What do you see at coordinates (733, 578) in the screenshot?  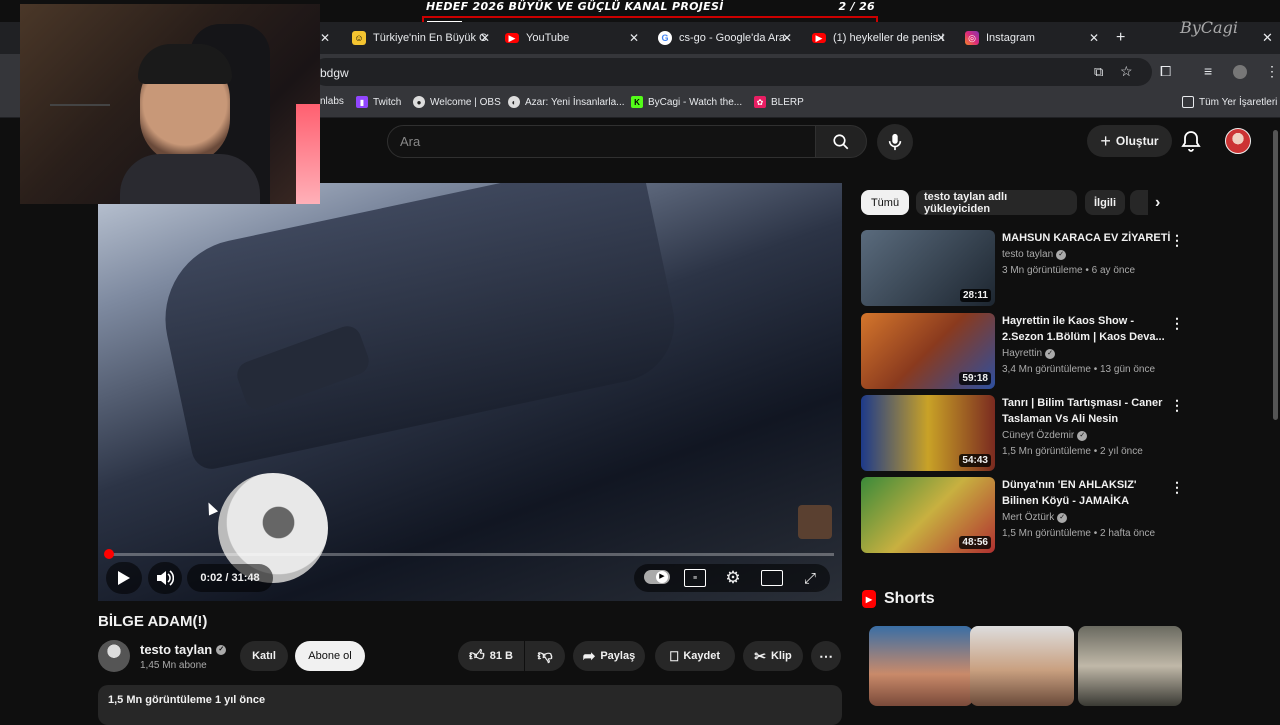 I see `settings-gear-icon: ⚙` at bounding box center [733, 578].